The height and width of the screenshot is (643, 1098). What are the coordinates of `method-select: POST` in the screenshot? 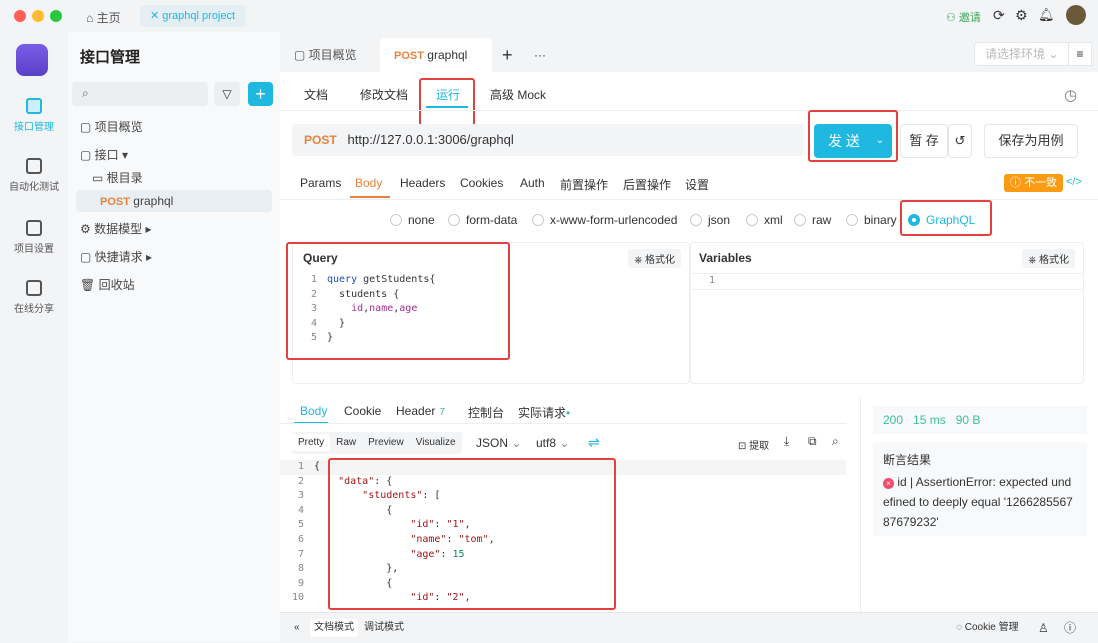 It's located at (320, 140).